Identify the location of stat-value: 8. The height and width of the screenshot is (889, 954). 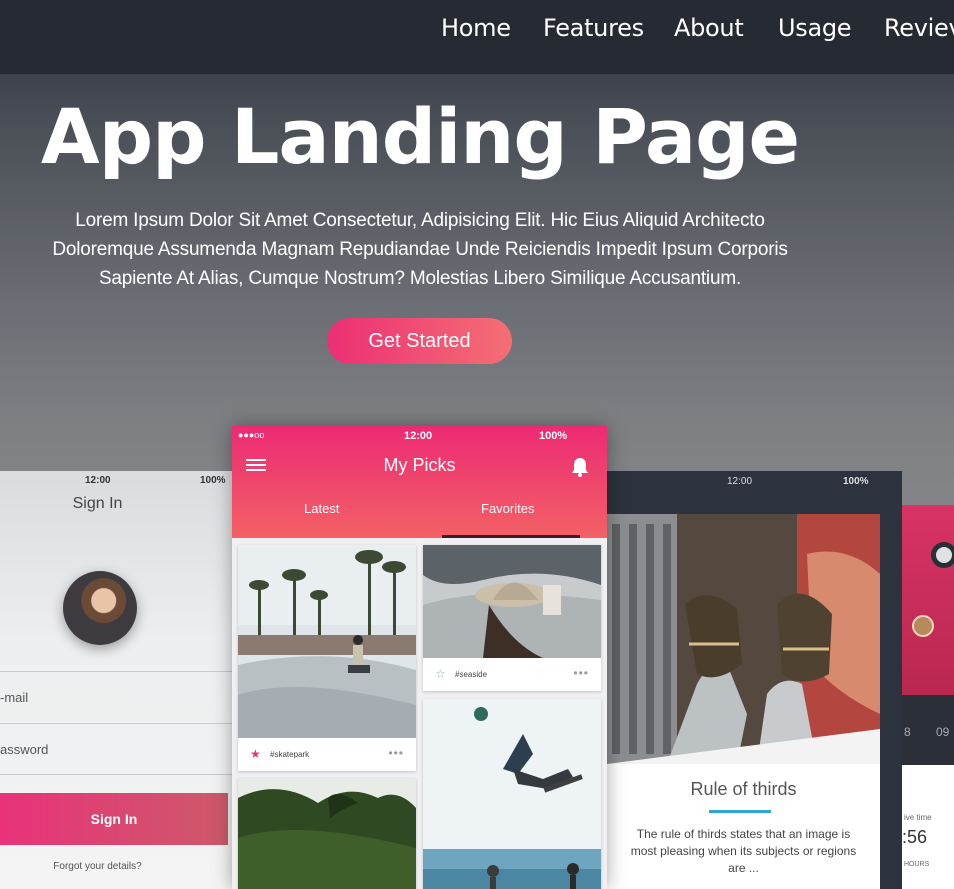
(907, 732).